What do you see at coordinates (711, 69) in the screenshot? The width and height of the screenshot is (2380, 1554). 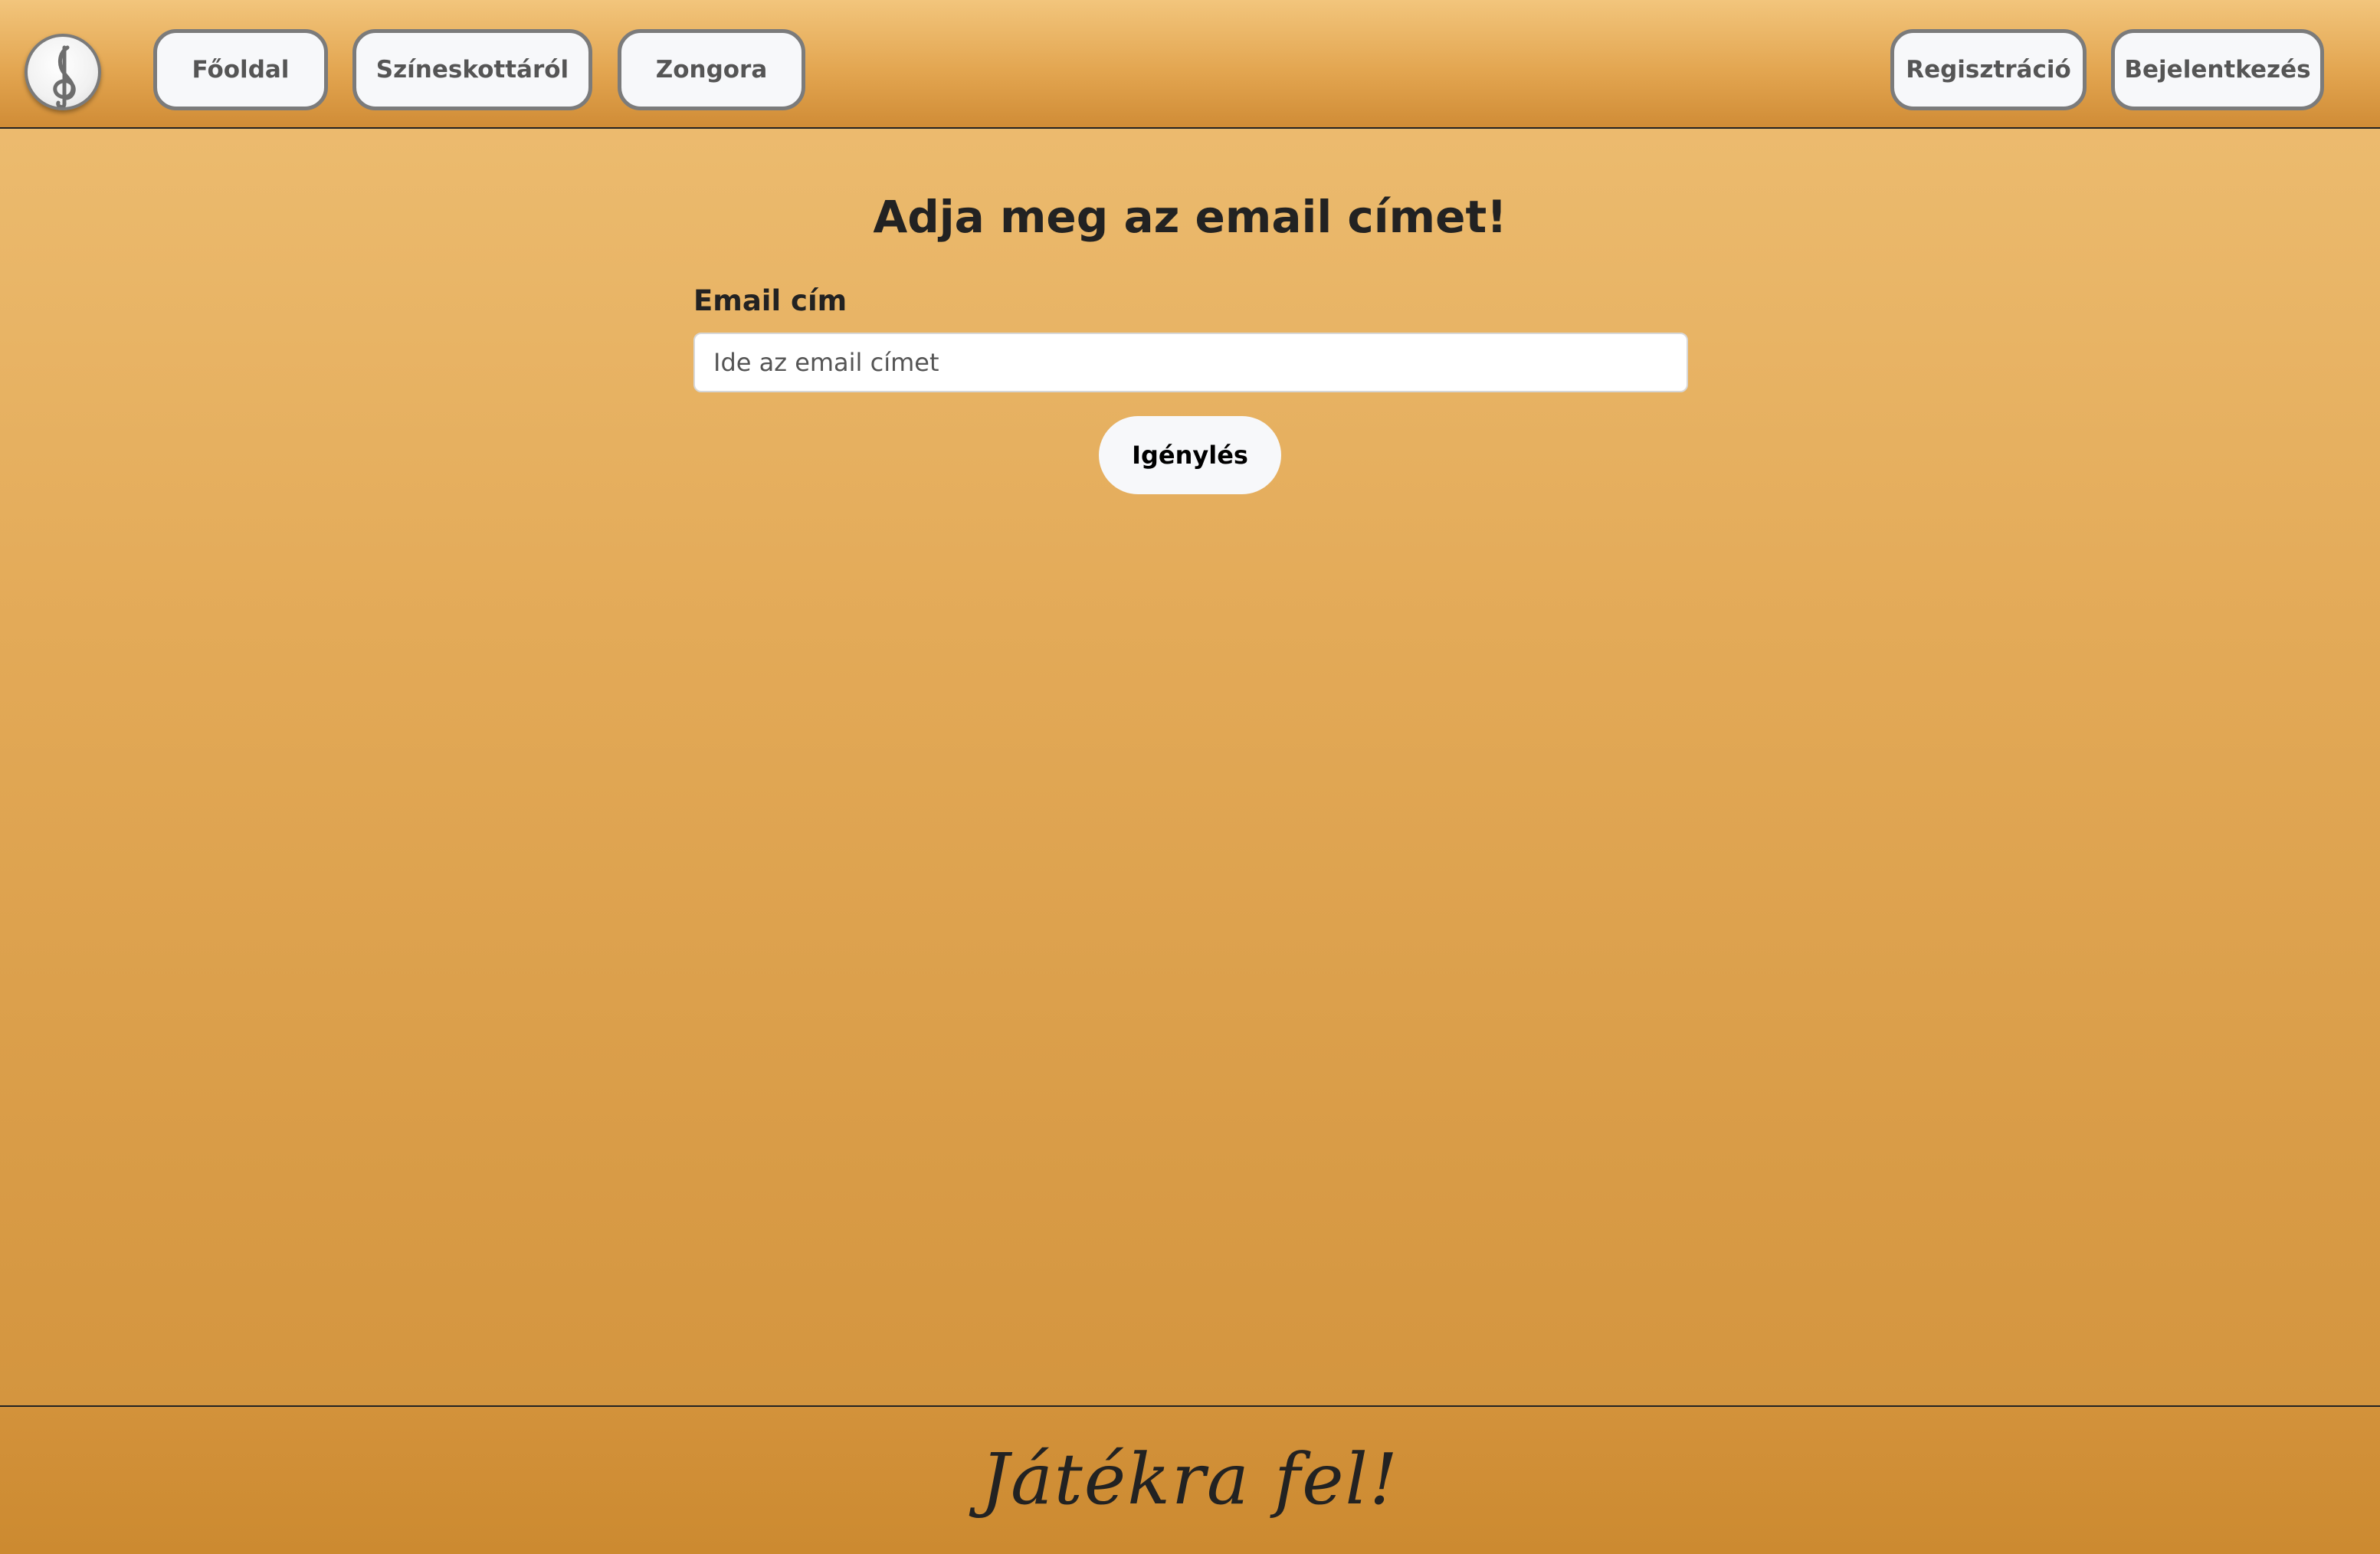 I see `nav-piano-button: Zongora` at bounding box center [711, 69].